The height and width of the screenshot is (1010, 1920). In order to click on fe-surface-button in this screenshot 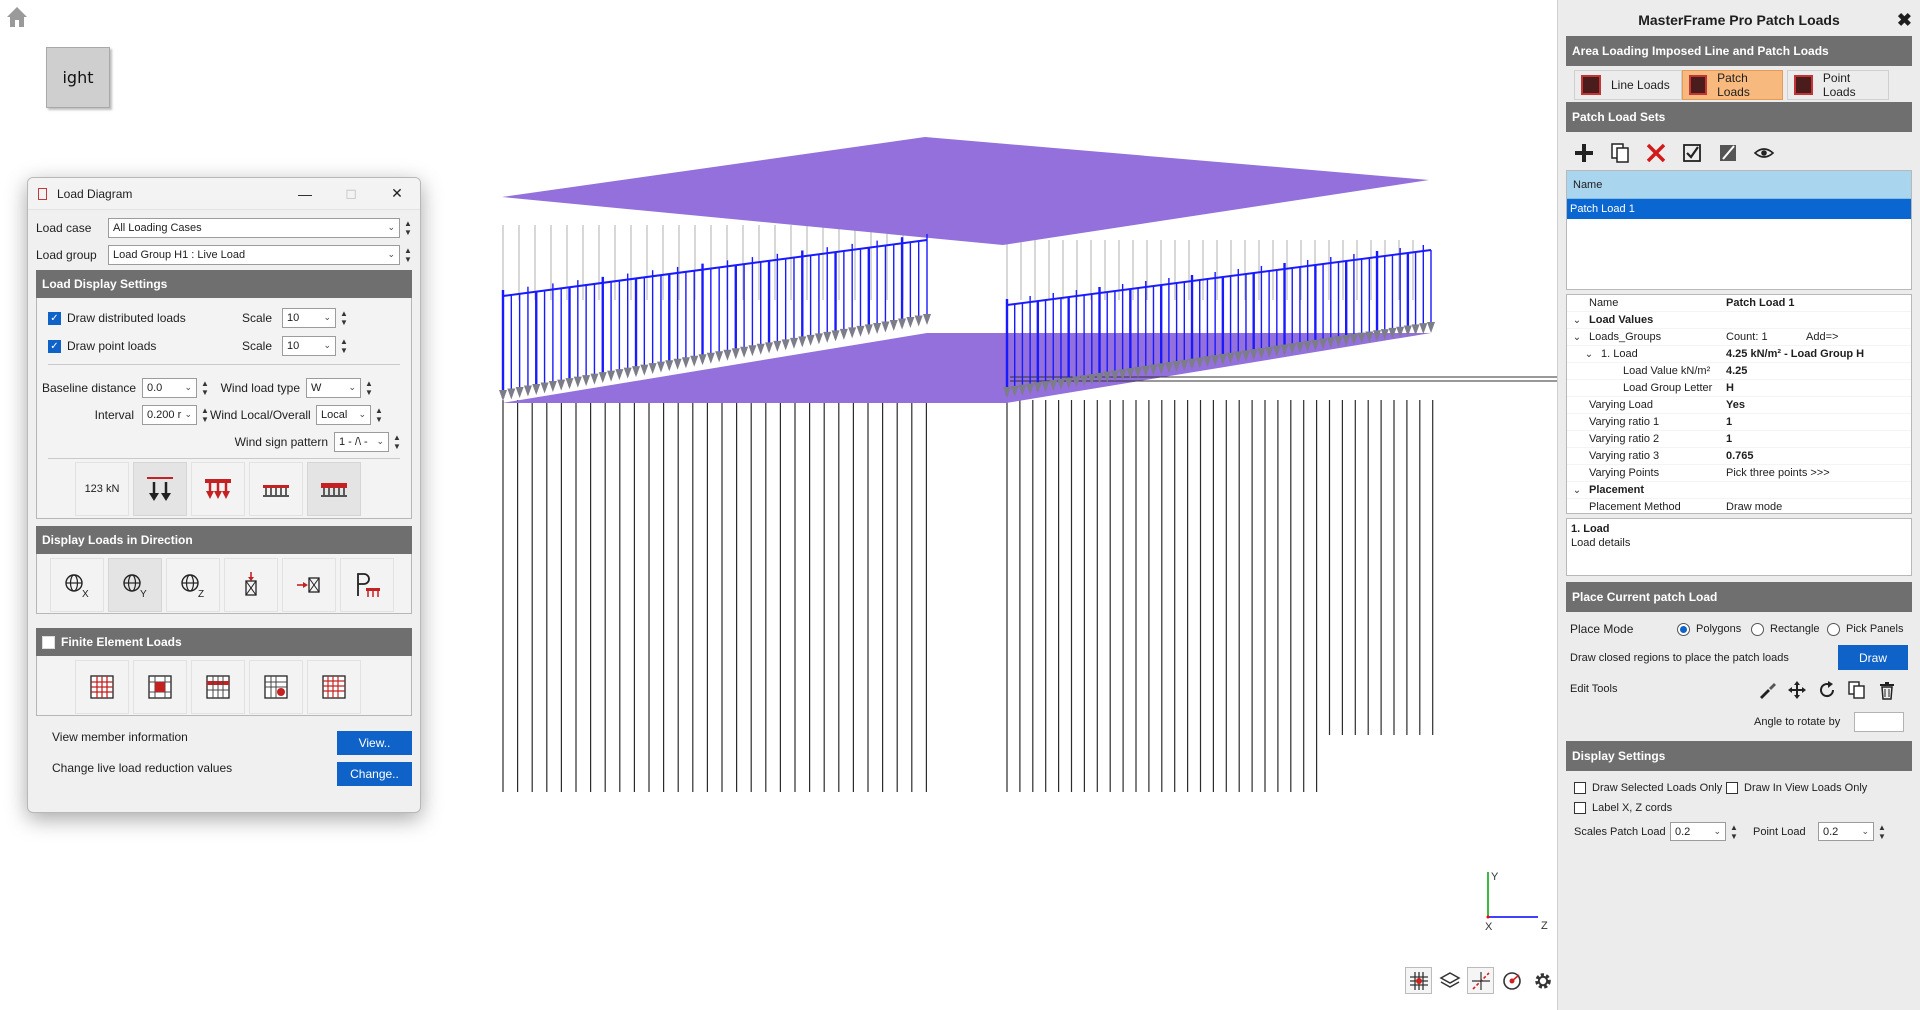, I will do `click(334, 687)`.